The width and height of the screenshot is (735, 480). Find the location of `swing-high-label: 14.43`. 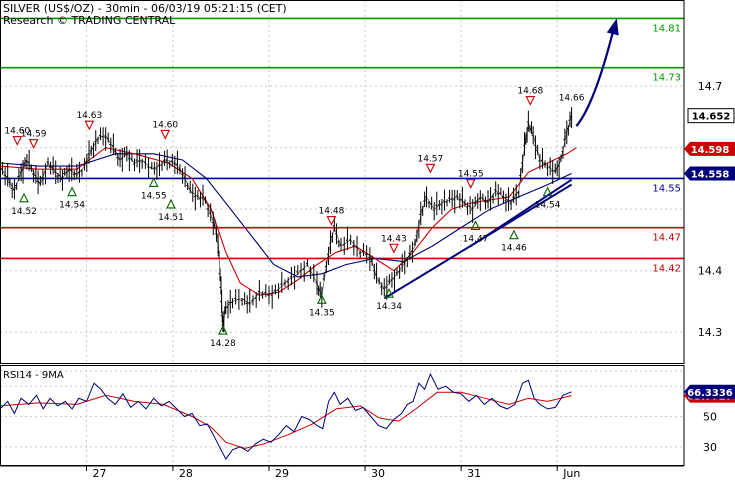

swing-high-label: 14.43 is located at coordinates (394, 239).